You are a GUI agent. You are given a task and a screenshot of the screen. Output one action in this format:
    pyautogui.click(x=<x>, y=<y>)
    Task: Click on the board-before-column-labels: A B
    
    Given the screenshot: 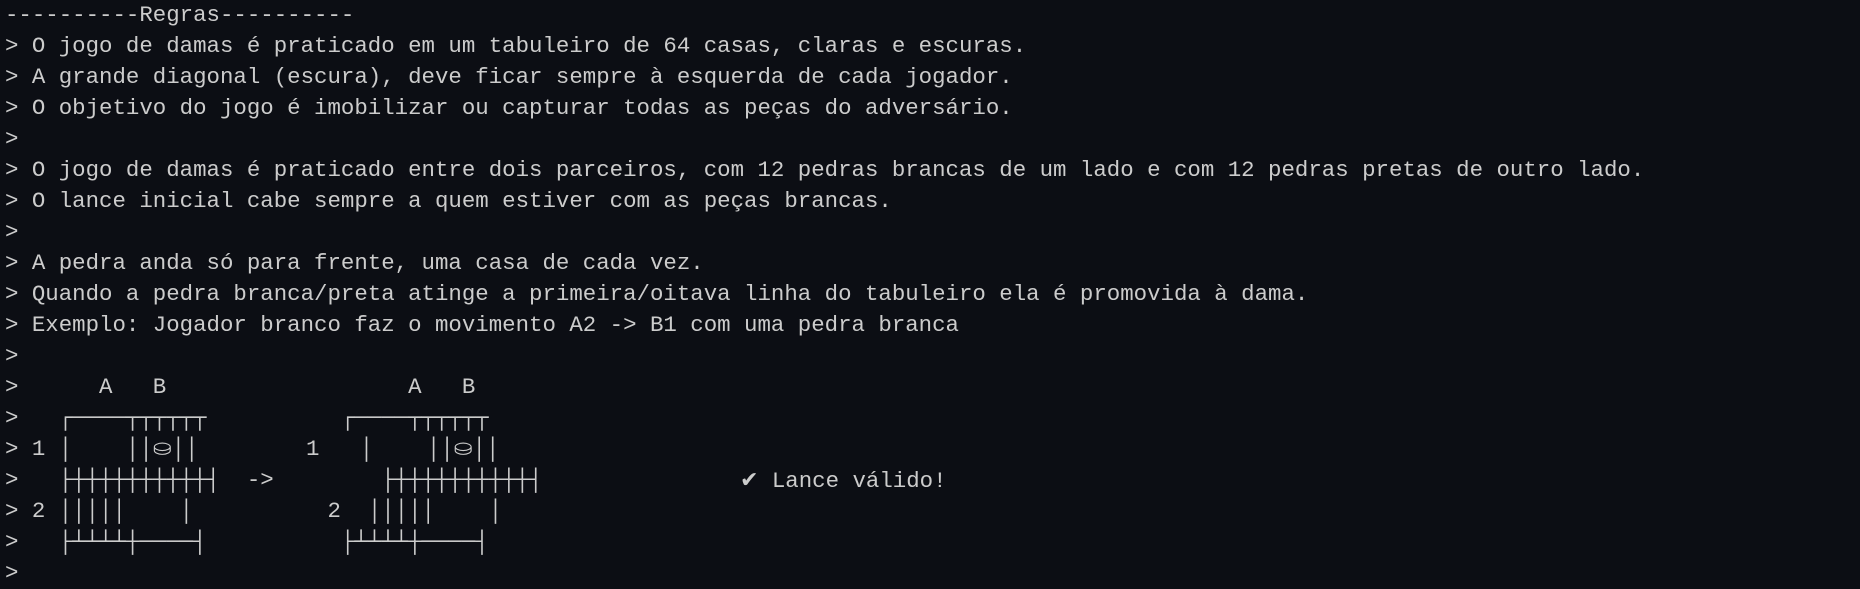 What is the action you would take?
    pyautogui.click(x=92, y=387)
    